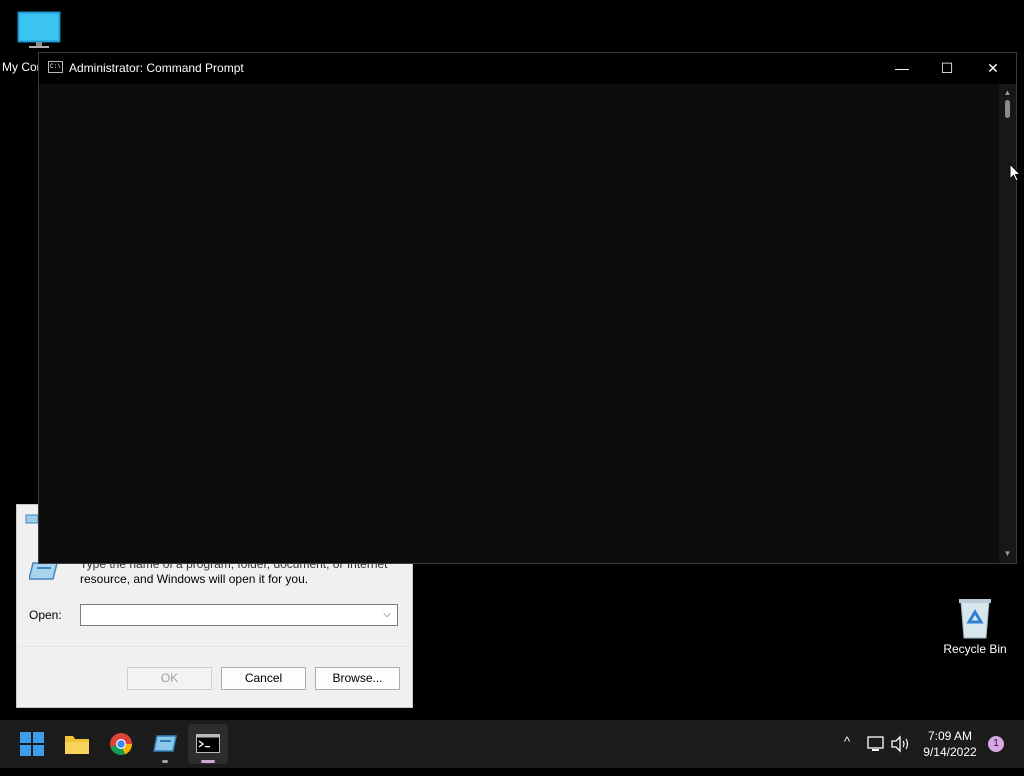 The height and width of the screenshot is (776, 1024). What do you see at coordinates (512, 744) in the screenshot?
I see `taskbar: ^ 7:09 AM 9/14/2022 1` at bounding box center [512, 744].